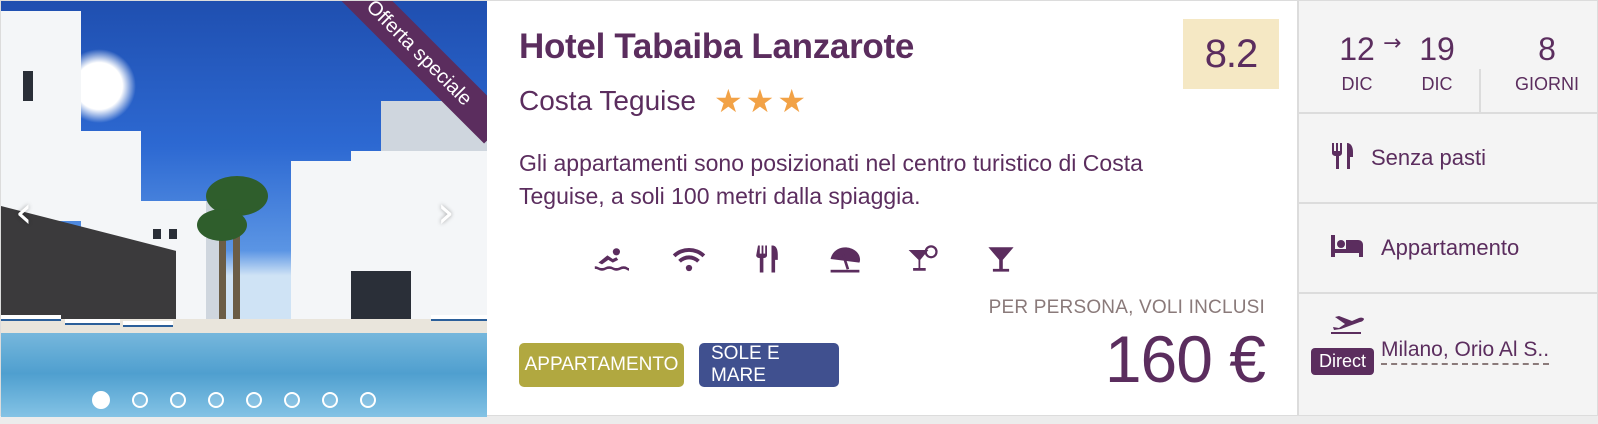 The image size is (1598, 424). Describe the element at coordinates (24, 213) in the screenshot. I see `chevron-left-icon: ‹` at that location.